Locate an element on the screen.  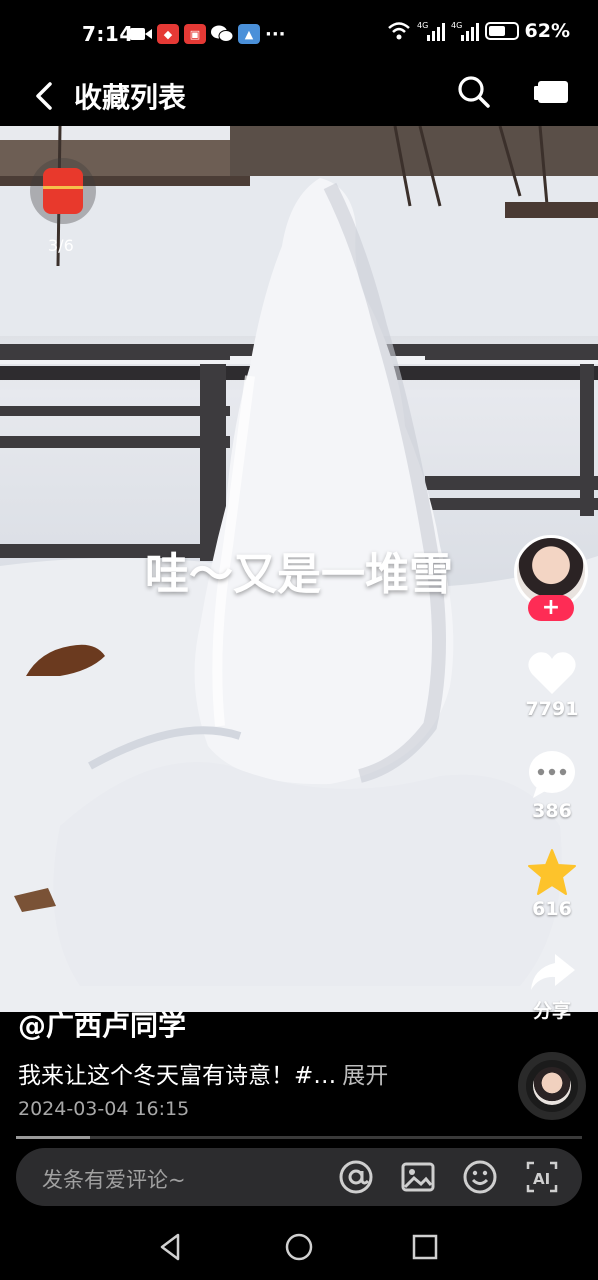
share-label: 分享 is located at coordinates (551, 1011).